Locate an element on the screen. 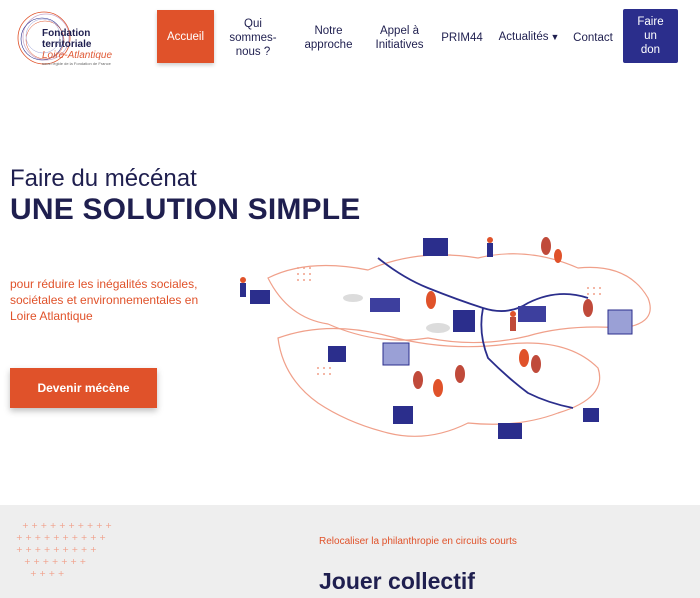  nav-item-appel-initiatives: Appel à Initiatives is located at coordinates (399, 38).